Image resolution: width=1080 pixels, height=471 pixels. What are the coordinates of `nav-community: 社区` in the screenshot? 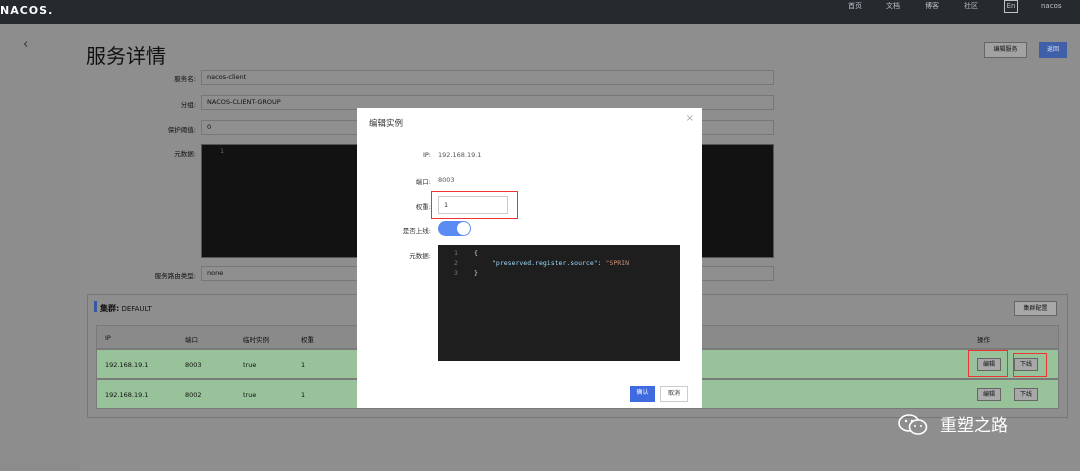 It's located at (971, 6).